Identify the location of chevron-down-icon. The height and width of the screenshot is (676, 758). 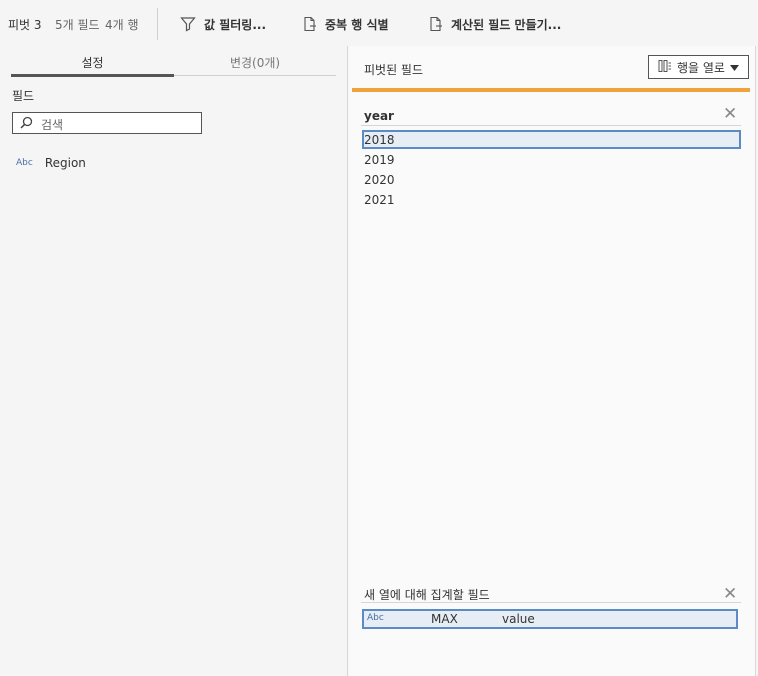
(734, 67).